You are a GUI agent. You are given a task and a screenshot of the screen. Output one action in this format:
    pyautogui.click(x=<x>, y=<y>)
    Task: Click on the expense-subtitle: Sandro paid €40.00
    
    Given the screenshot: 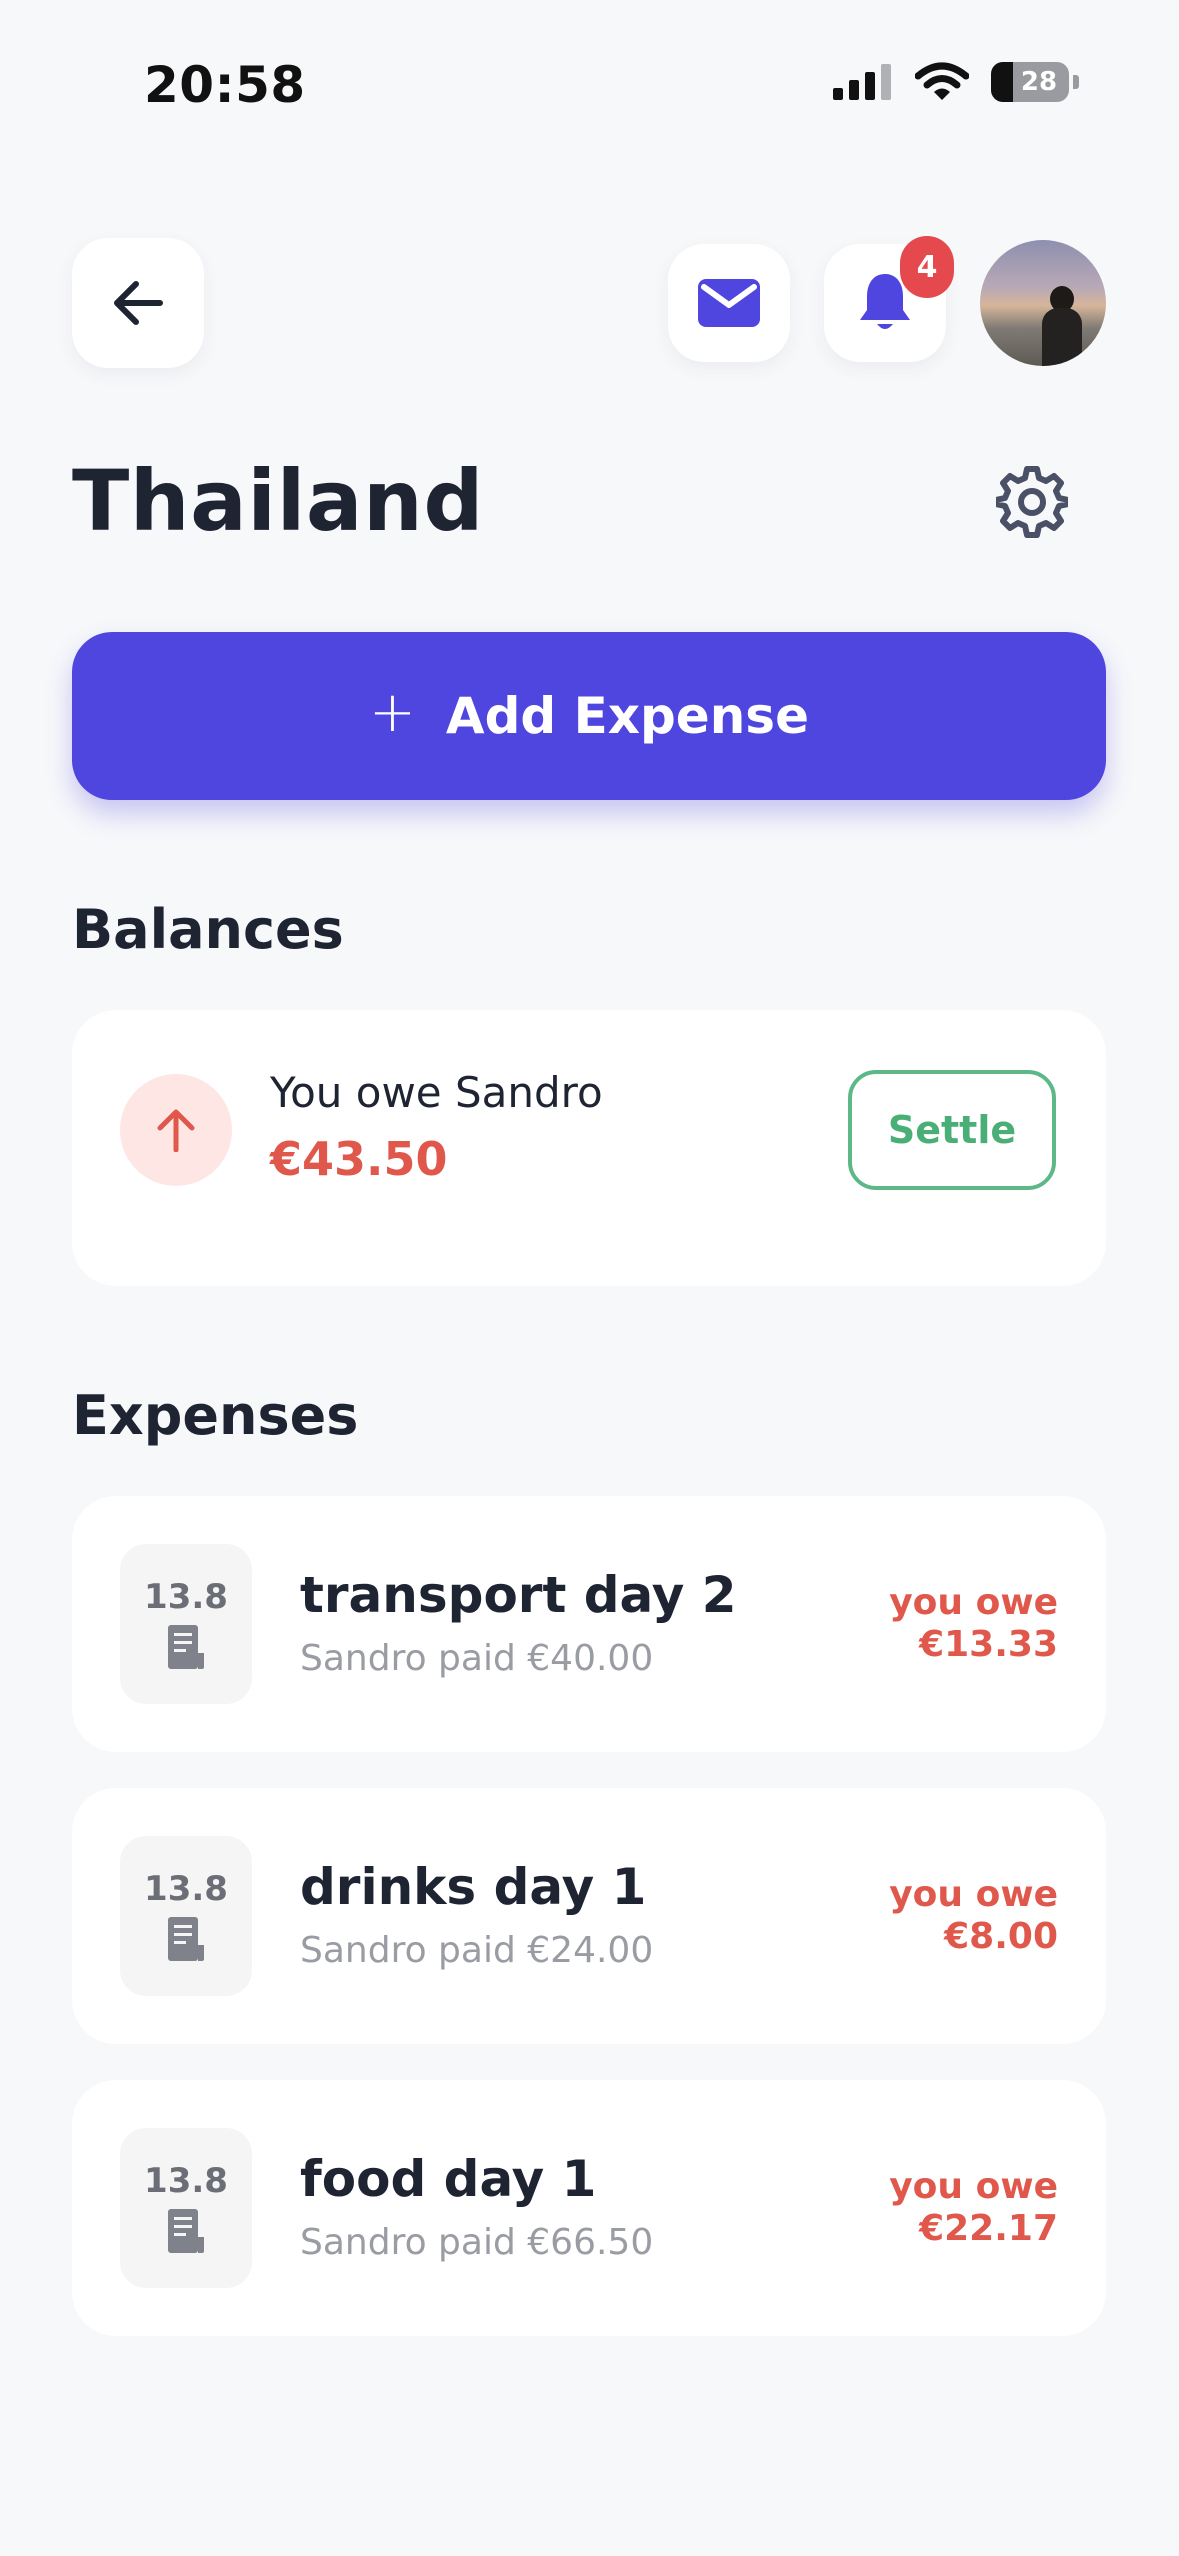 What is the action you would take?
    pyautogui.click(x=477, y=1658)
    